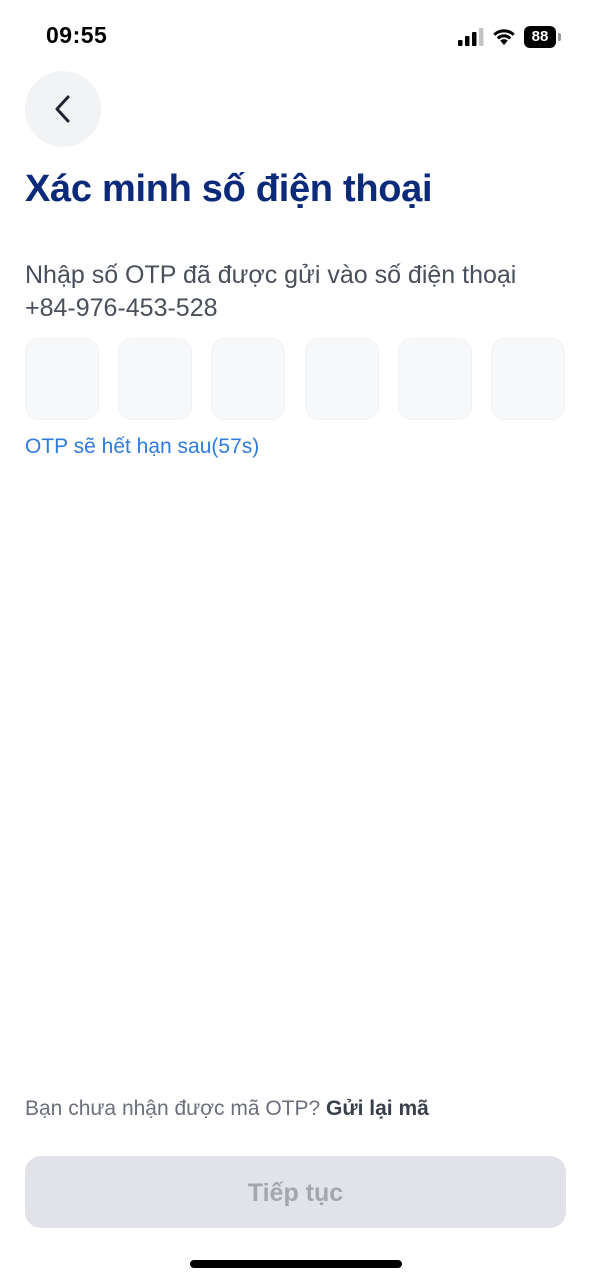  Describe the element at coordinates (377, 1108) in the screenshot. I see `resend-code-link: Gửi lại mã` at that location.